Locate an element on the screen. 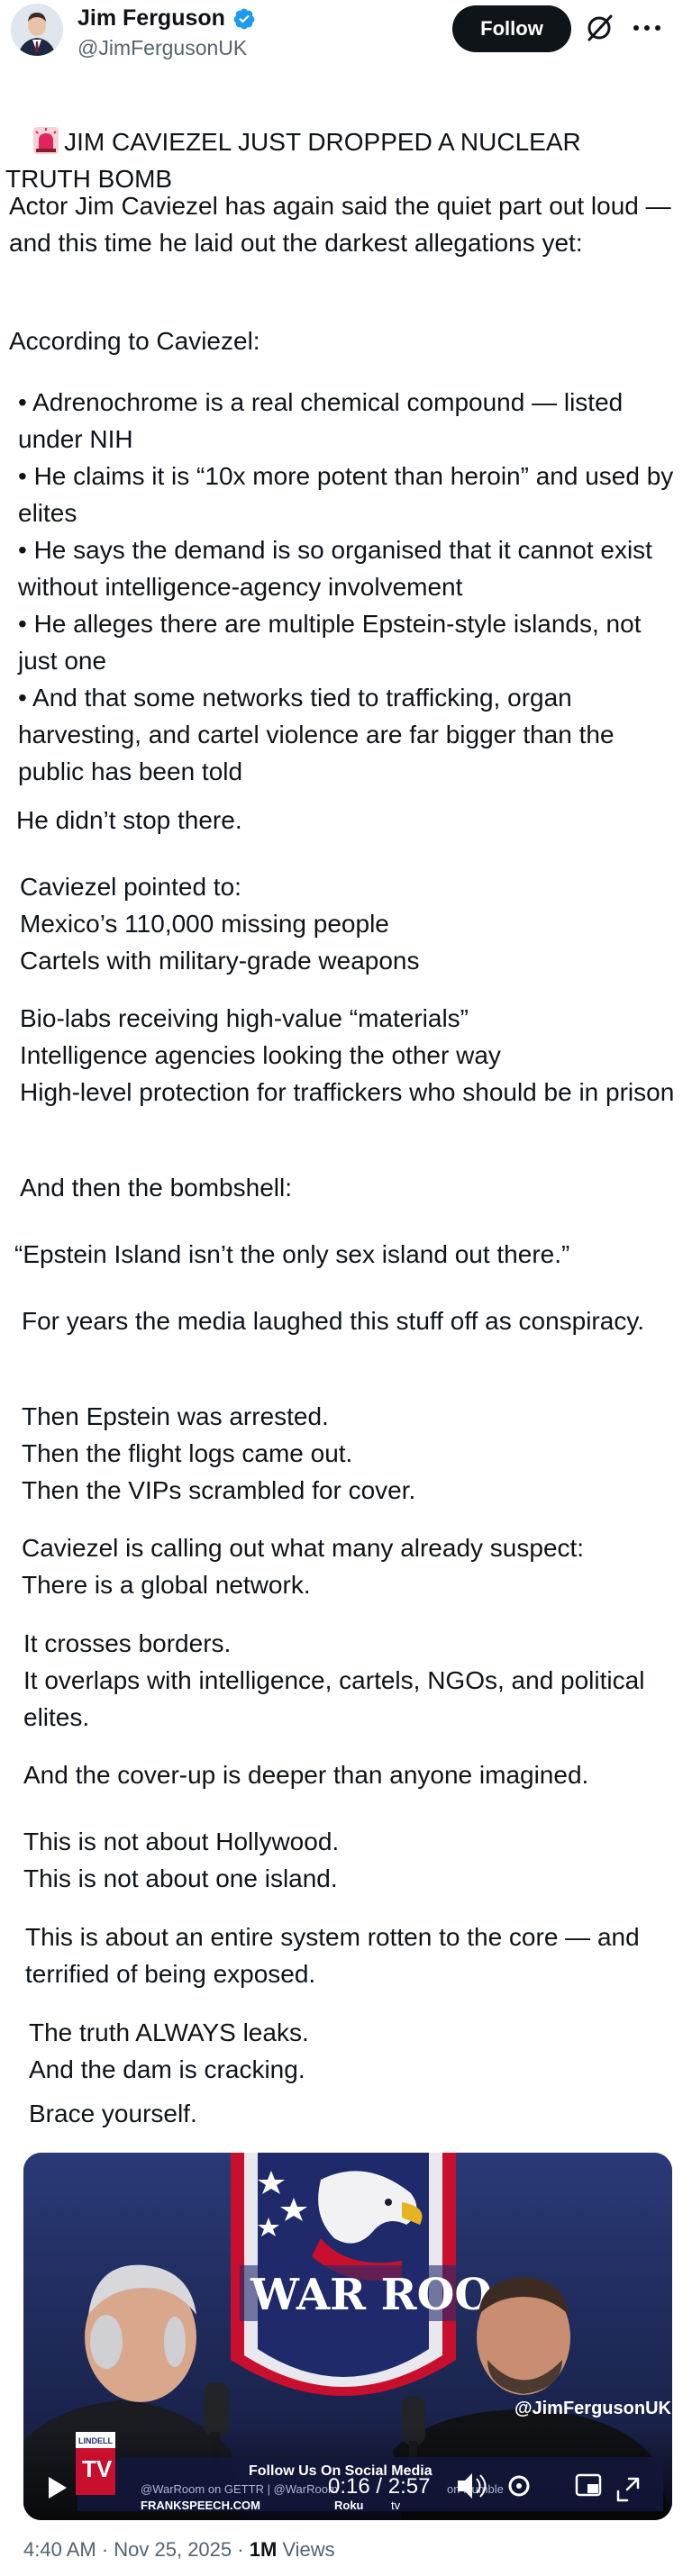 The height and width of the screenshot is (2576, 692). tweet-paragraph: According to Caviezel: is located at coordinates (134, 341).